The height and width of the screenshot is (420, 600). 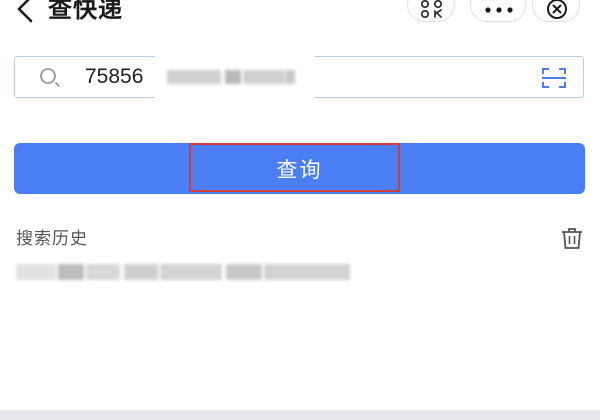 I want to click on query-button: 查询, so click(x=299, y=168).